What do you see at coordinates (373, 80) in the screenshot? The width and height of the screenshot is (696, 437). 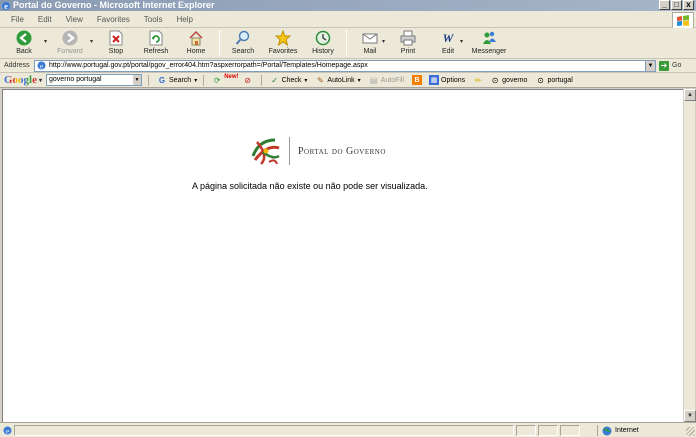 I see `autofill-icon: ▤` at bounding box center [373, 80].